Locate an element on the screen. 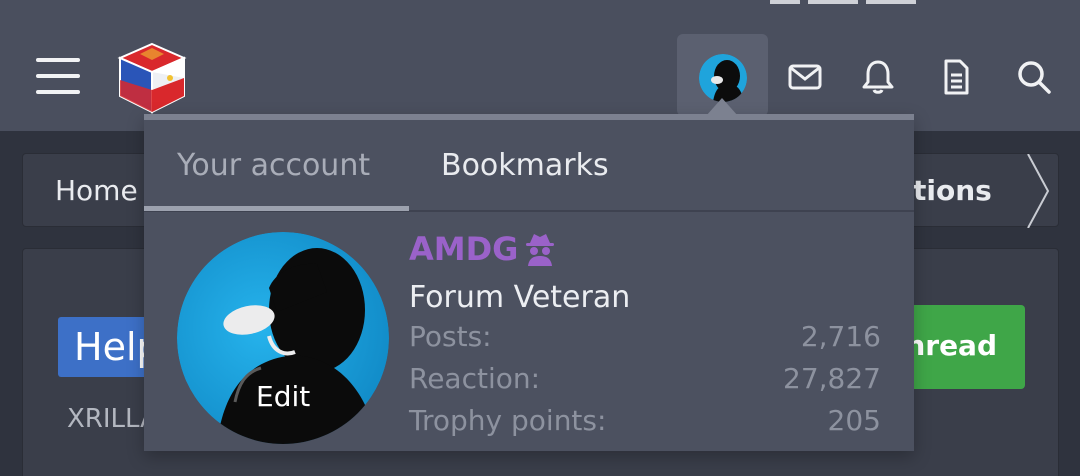 The image size is (1080, 476). stat-label: Posts: is located at coordinates (450, 336).